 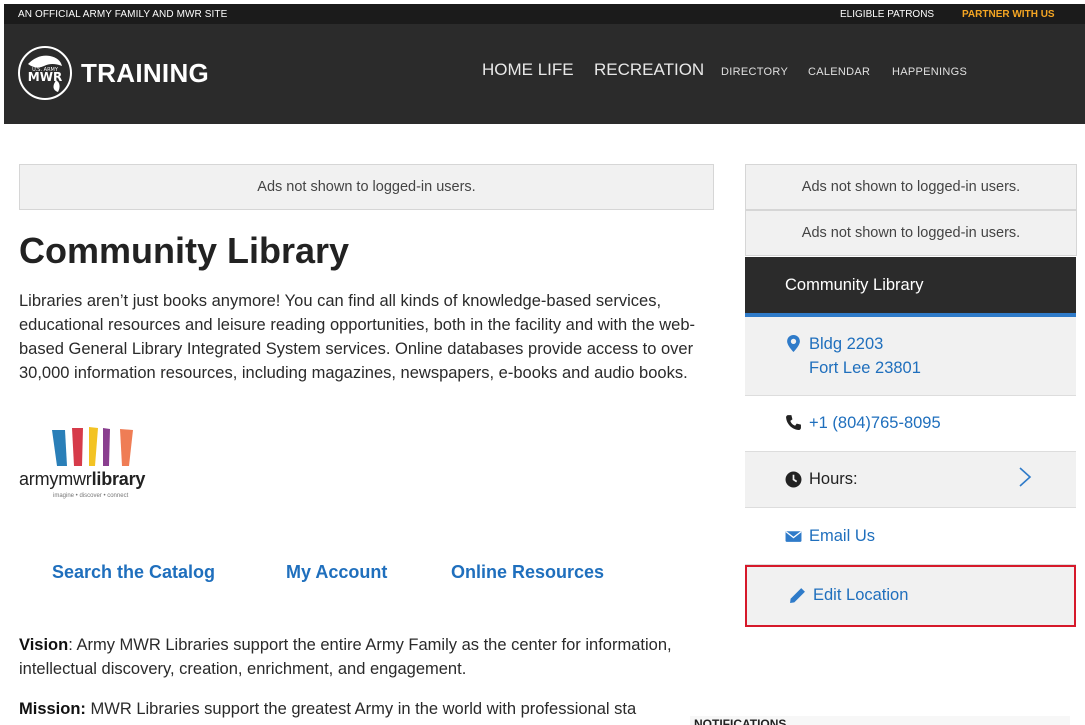 What do you see at coordinates (793, 343) in the screenshot?
I see `map-marker-icon` at bounding box center [793, 343].